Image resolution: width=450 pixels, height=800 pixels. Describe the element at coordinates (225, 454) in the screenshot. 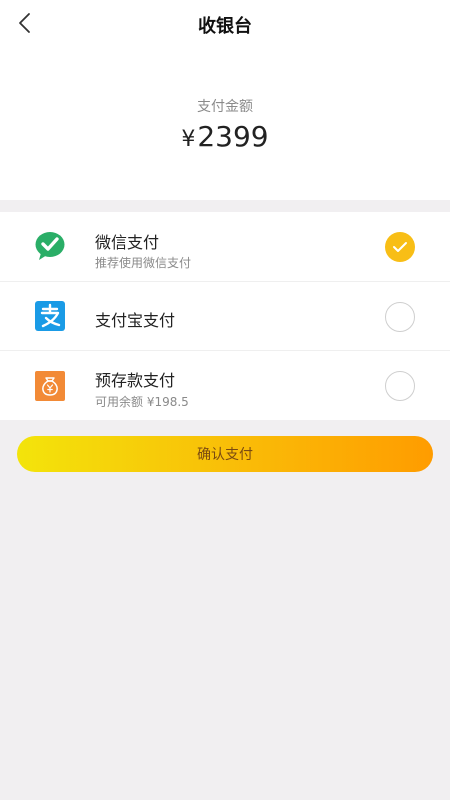

I see `confirm-pay-button: 确认支付` at that location.